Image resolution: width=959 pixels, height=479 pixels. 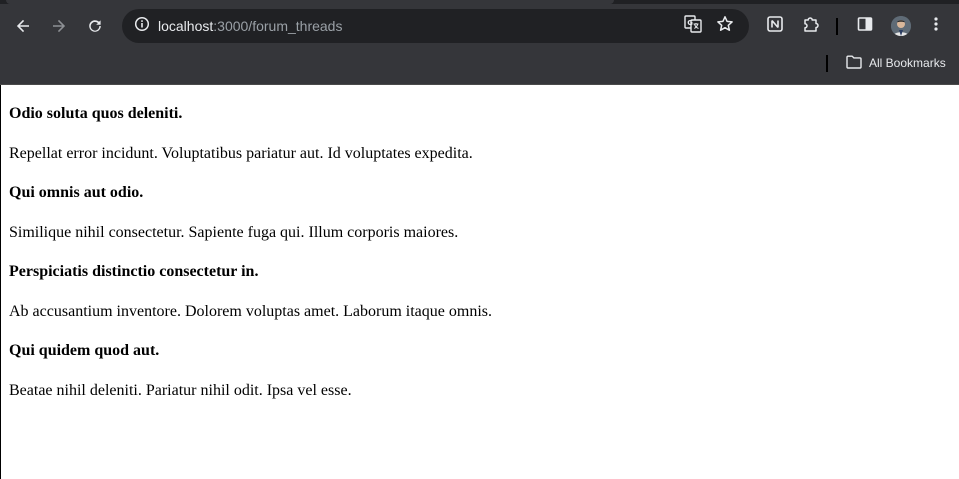 What do you see at coordinates (84, 350) in the screenshot?
I see `thread-title: Qui quidem quod aut.` at bounding box center [84, 350].